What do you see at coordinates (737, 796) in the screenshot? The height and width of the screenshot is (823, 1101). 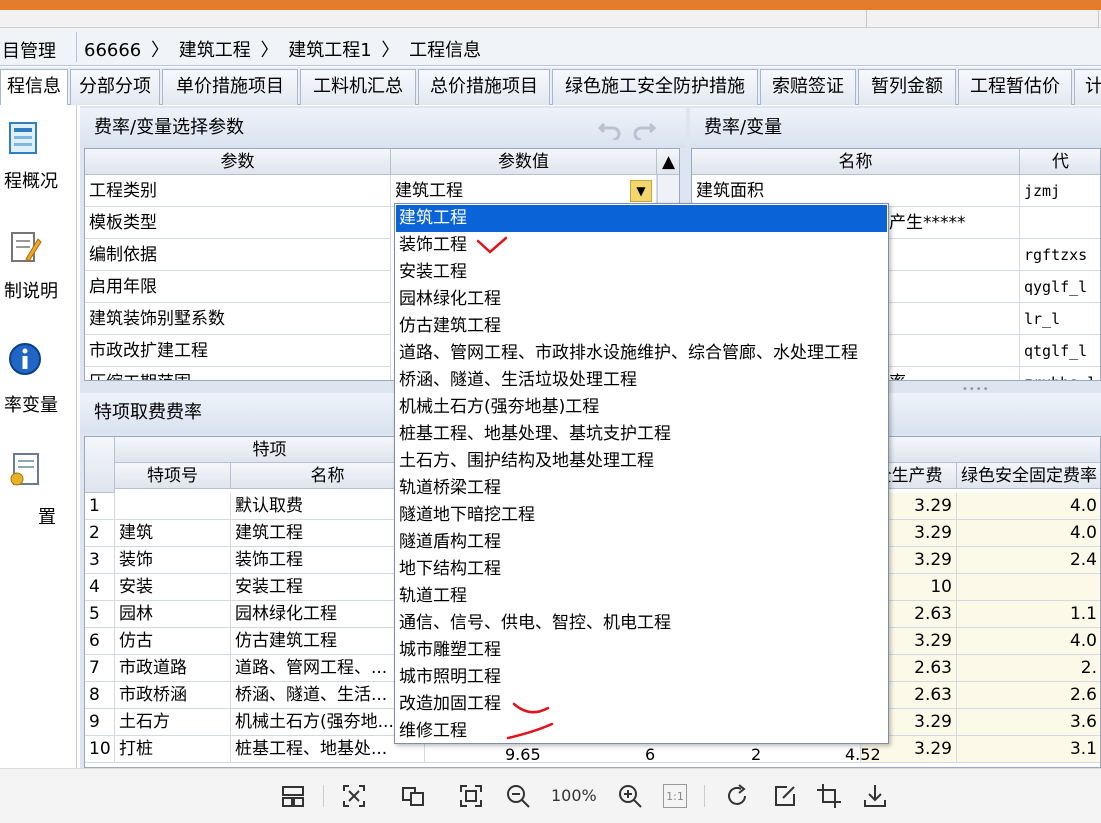 I see `rotate-icon` at bounding box center [737, 796].